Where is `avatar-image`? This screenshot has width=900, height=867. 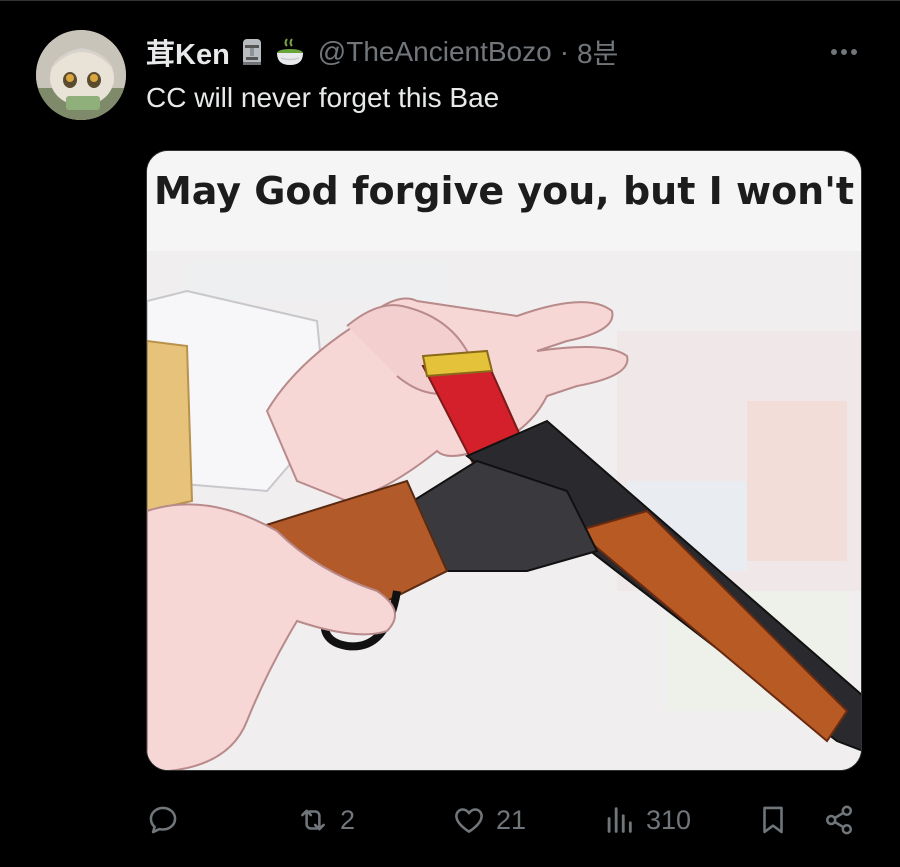
avatar-image is located at coordinates (81, 75).